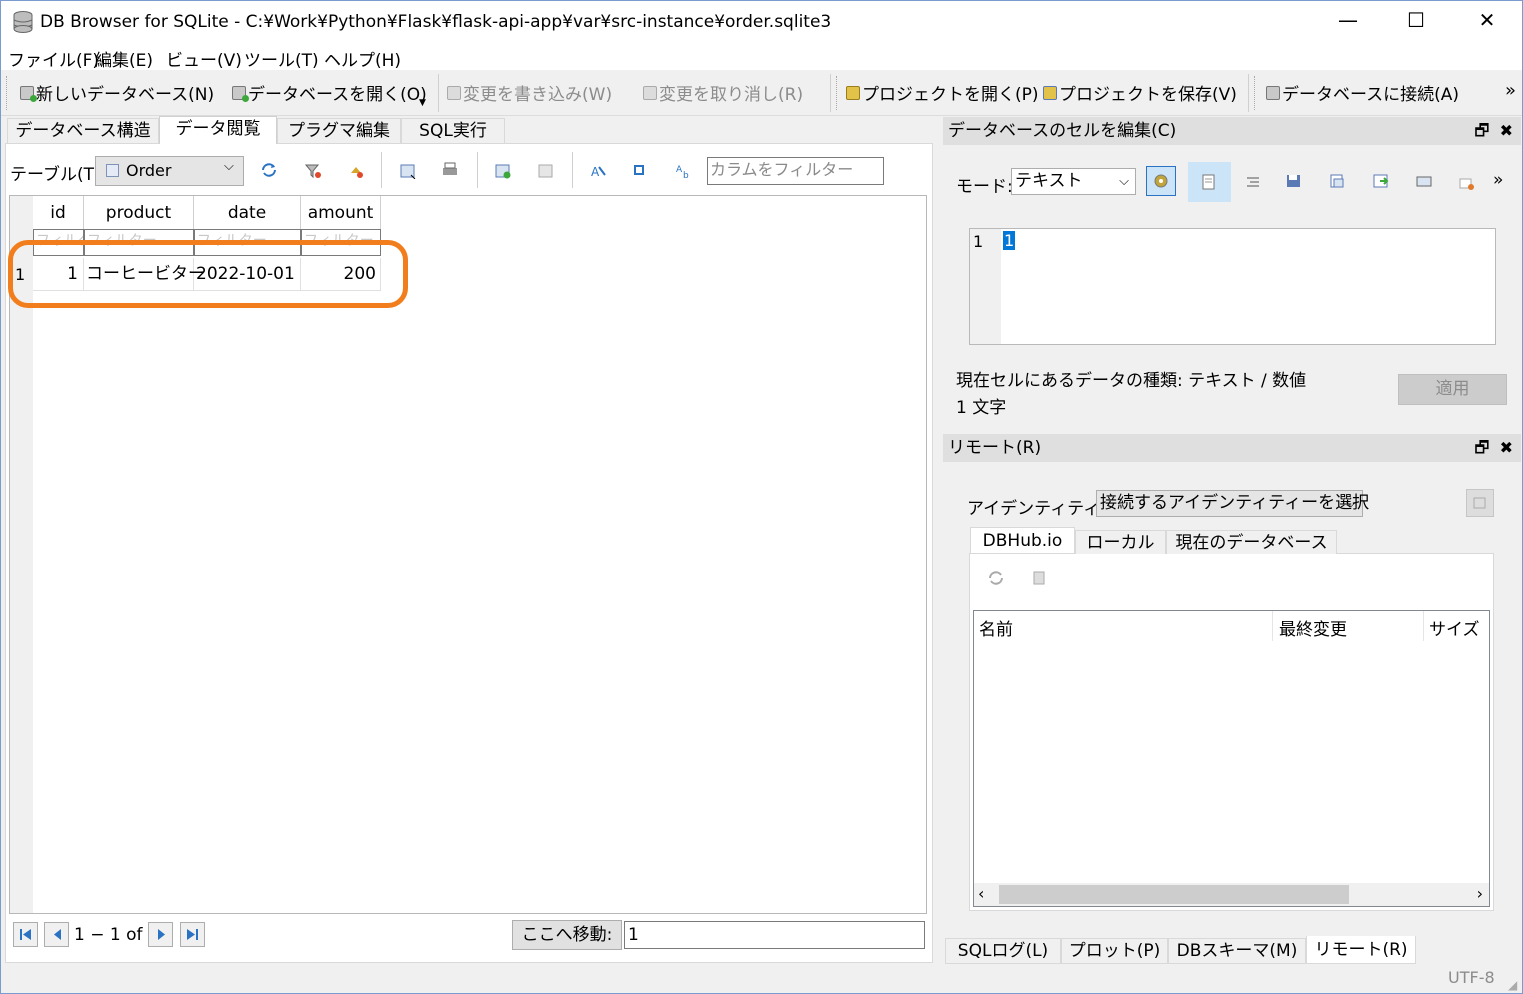  Describe the element at coordinates (1362, 92) in the screenshot. I see `attach-database-button: データベースに接続(A)` at that location.